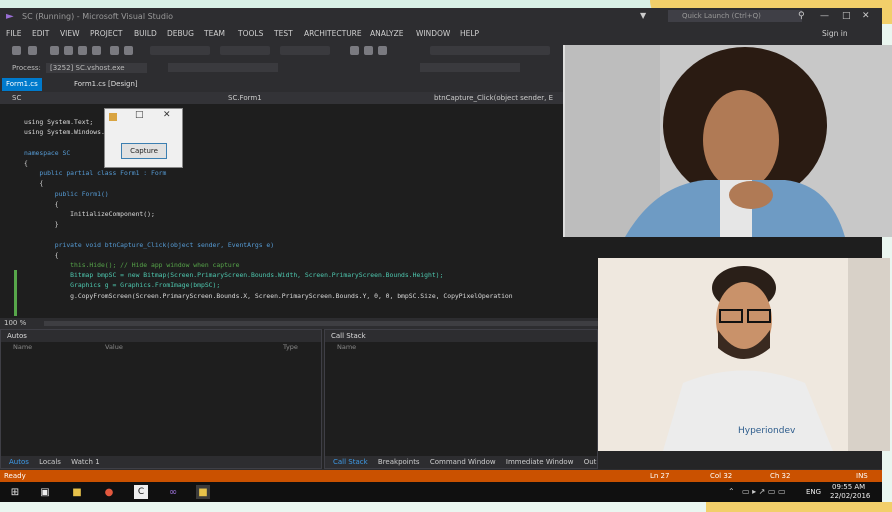  I want to click on search-icon: ⚲, so click(801, 16).